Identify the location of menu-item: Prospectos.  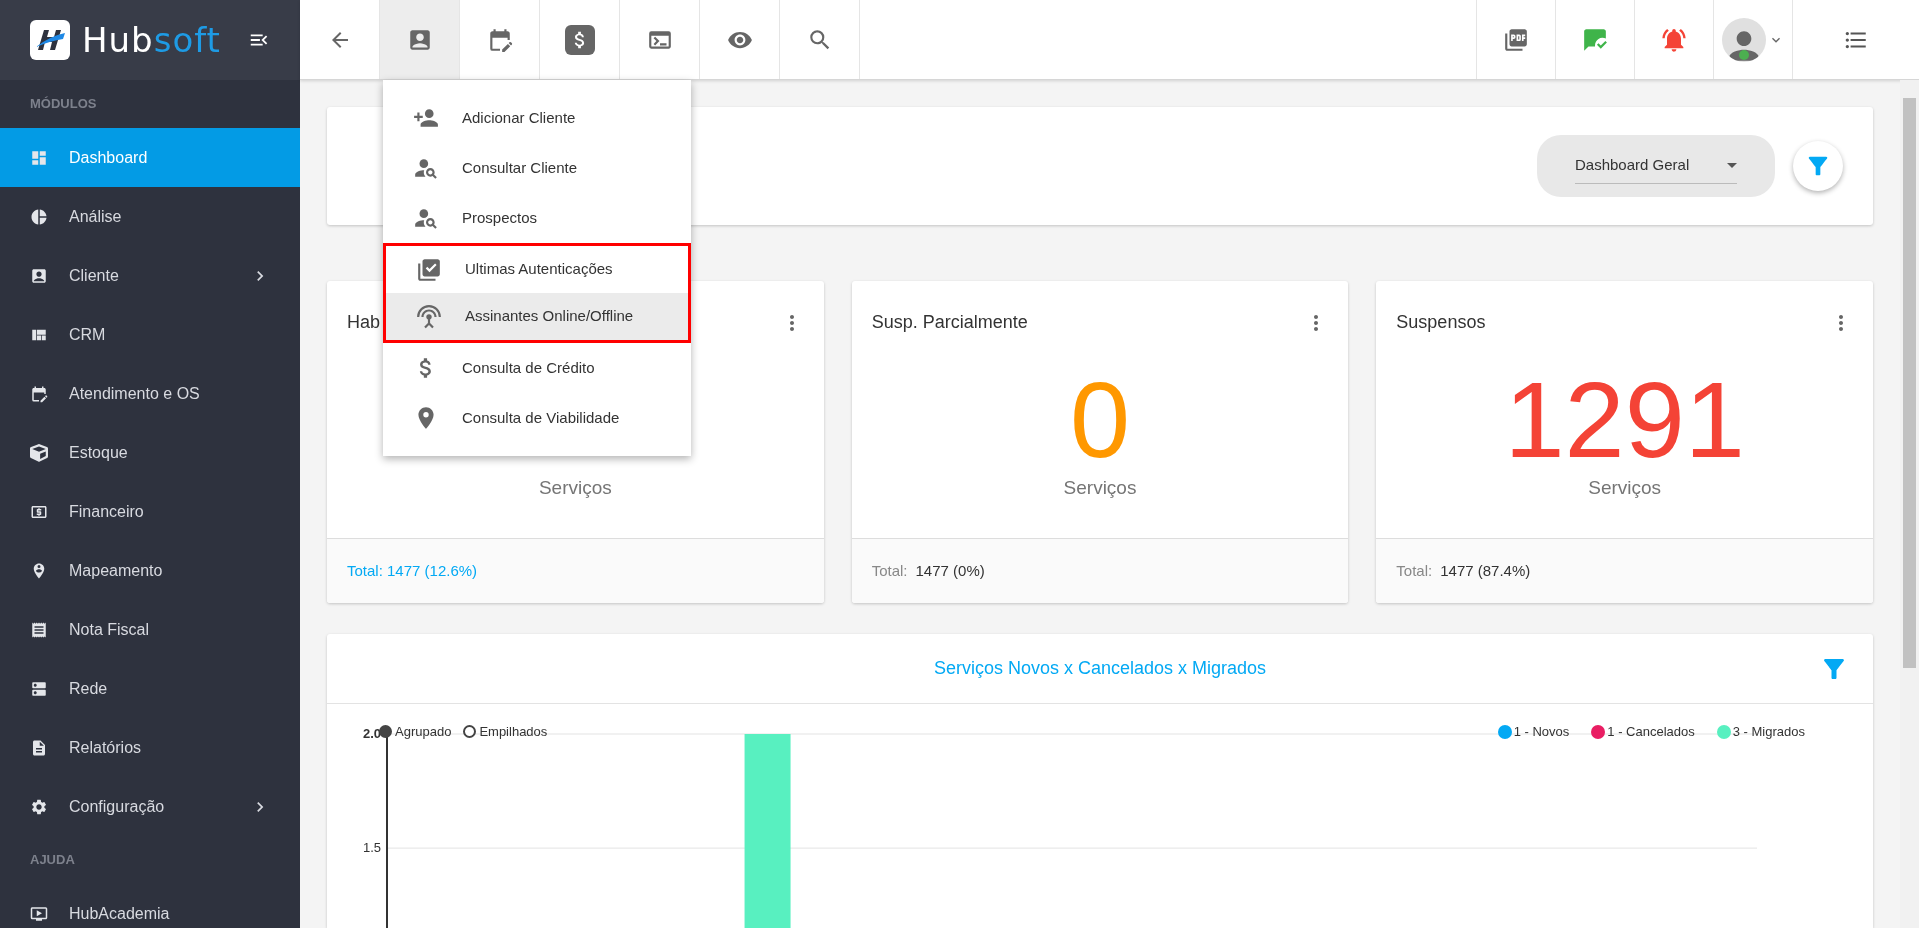
(537, 218).